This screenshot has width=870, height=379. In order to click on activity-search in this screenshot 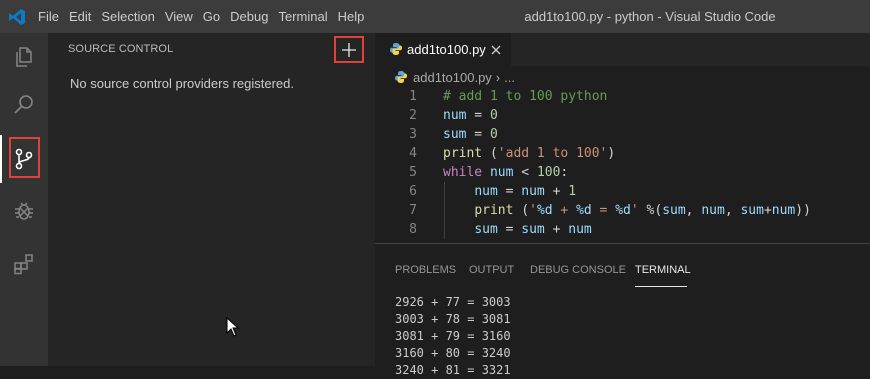, I will do `click(24, 105)`.